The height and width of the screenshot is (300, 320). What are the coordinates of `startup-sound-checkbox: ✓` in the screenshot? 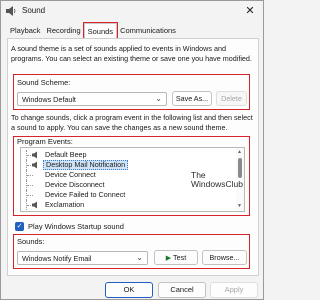 It's located at (19, 226).